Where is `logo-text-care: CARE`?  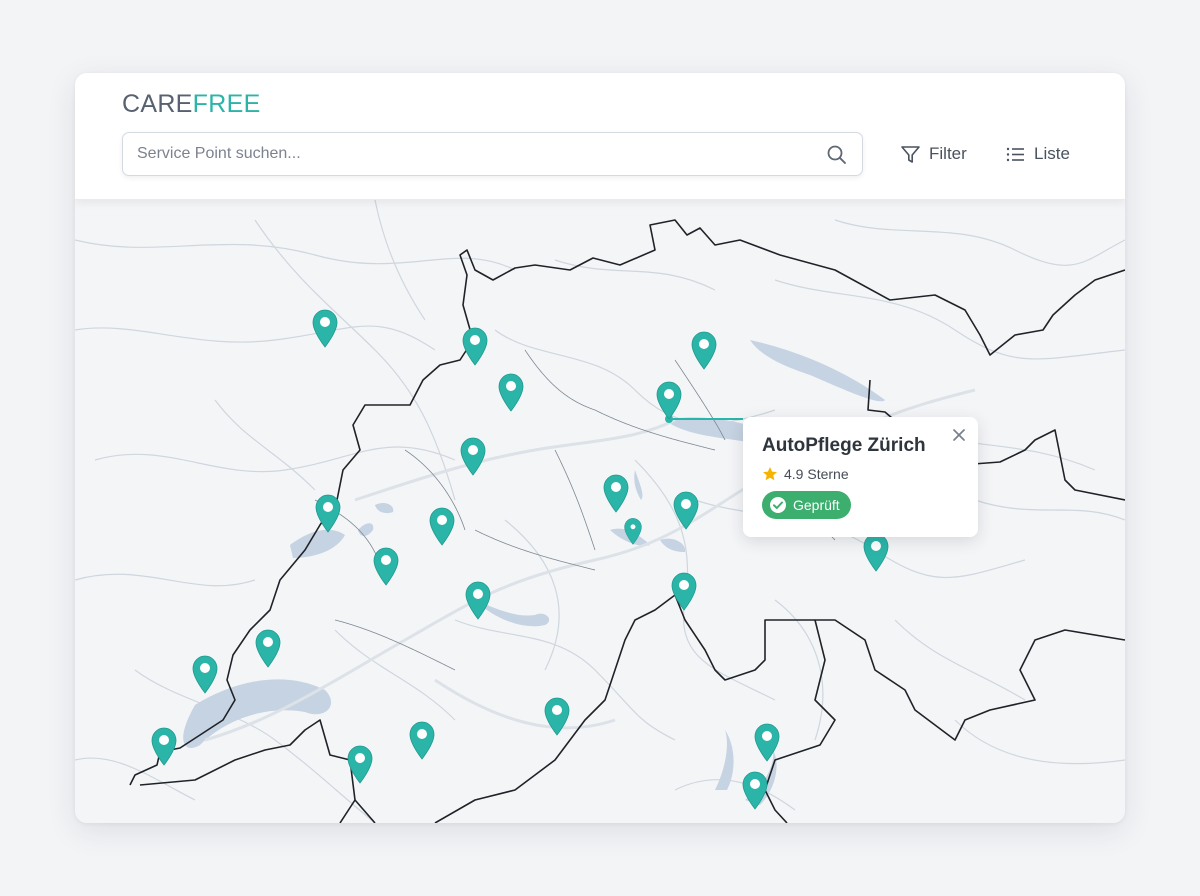
logo-text-care: CARE is located at coordinates (157, 104).